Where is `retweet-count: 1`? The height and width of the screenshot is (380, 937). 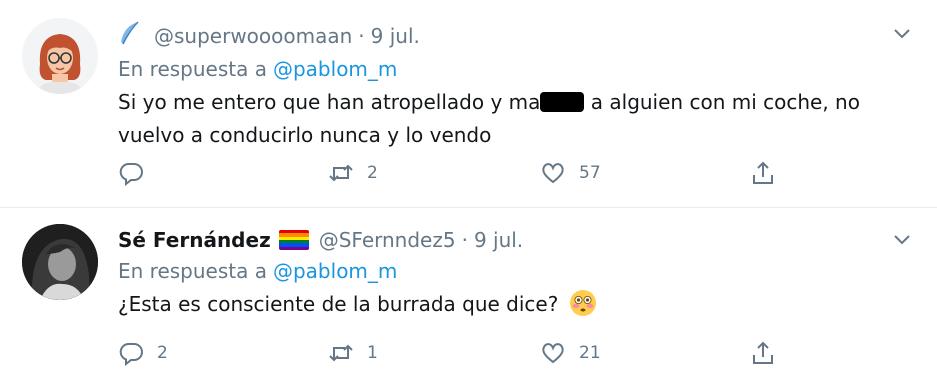
retweet-count: 1 is located at coordinates (372, 353).